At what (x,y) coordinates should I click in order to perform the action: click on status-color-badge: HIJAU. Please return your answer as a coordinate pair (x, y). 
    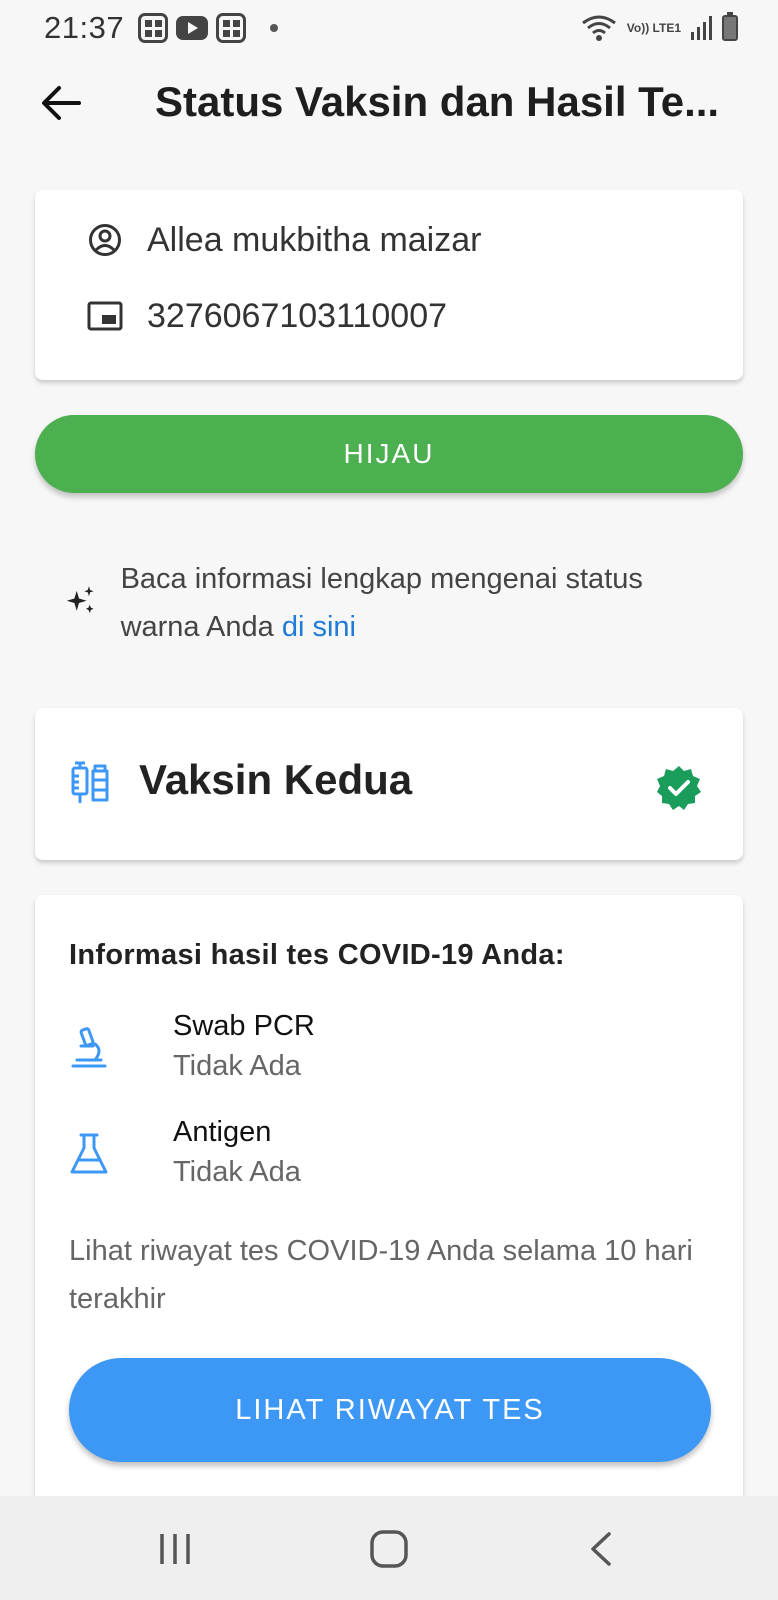
    Looking at the image, I should click on (389, 454).